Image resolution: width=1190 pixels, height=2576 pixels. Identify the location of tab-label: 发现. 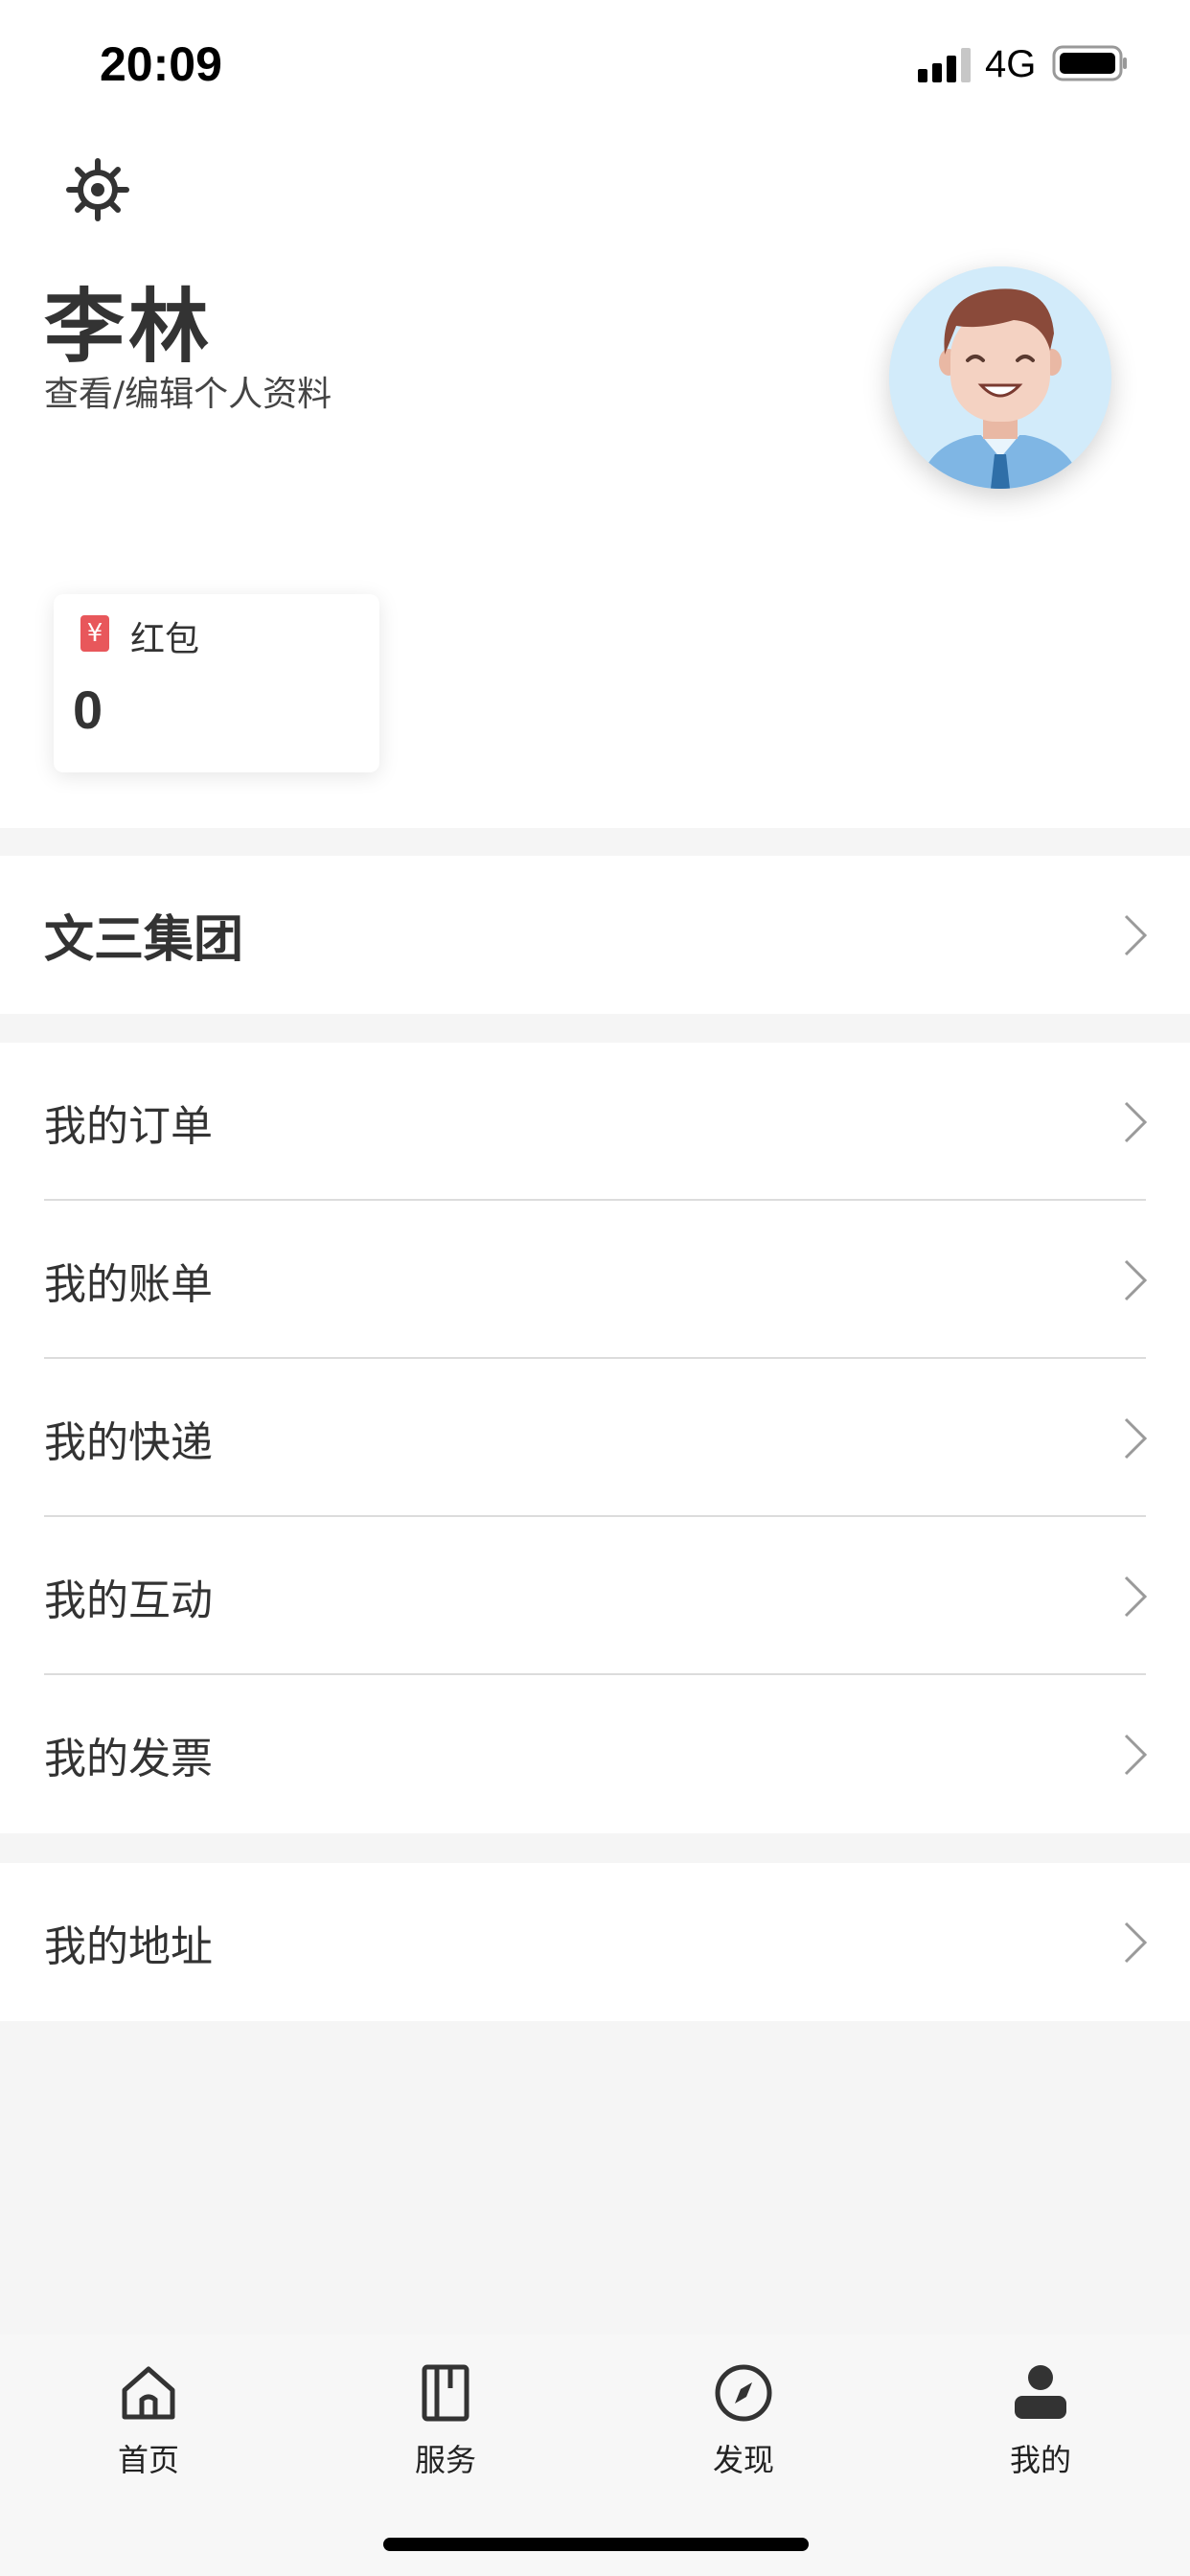
(743, 2460).